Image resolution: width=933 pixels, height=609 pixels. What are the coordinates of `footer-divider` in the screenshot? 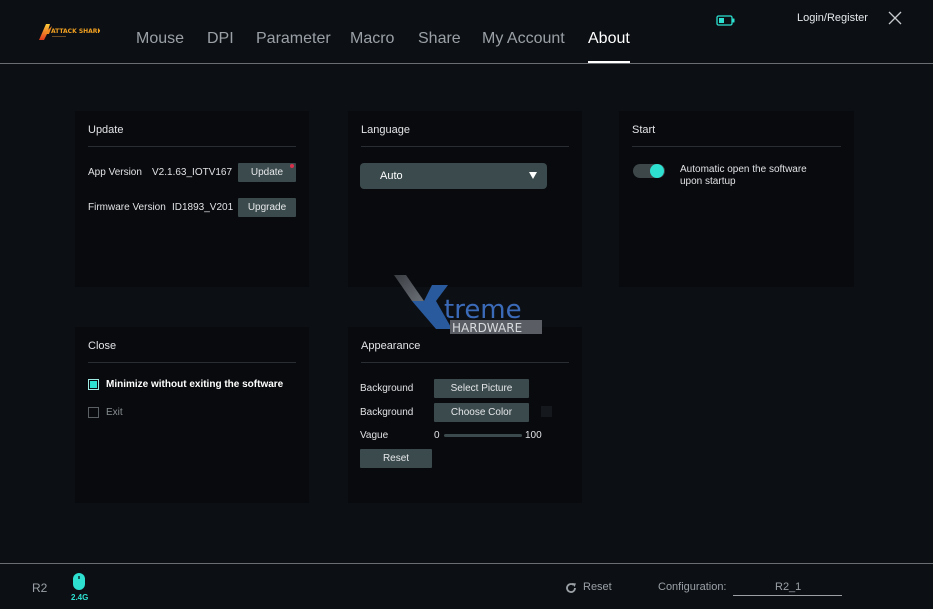 It's located at (466, 563).